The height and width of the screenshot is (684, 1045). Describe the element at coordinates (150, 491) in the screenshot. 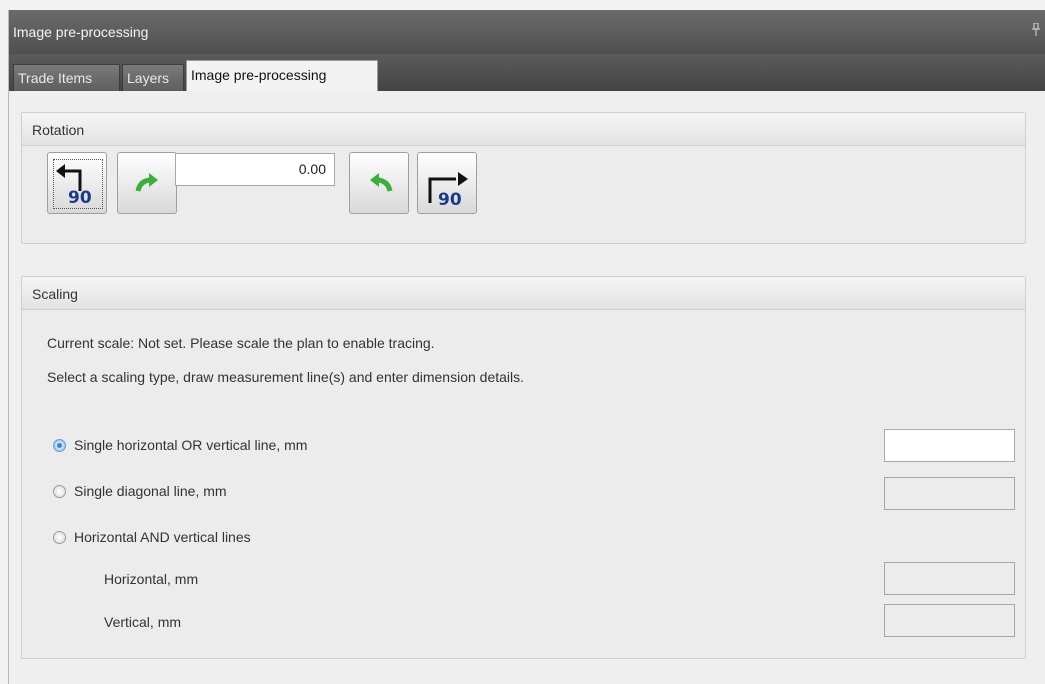

I see `radio-label: Single diagonal line, mm` at that location.